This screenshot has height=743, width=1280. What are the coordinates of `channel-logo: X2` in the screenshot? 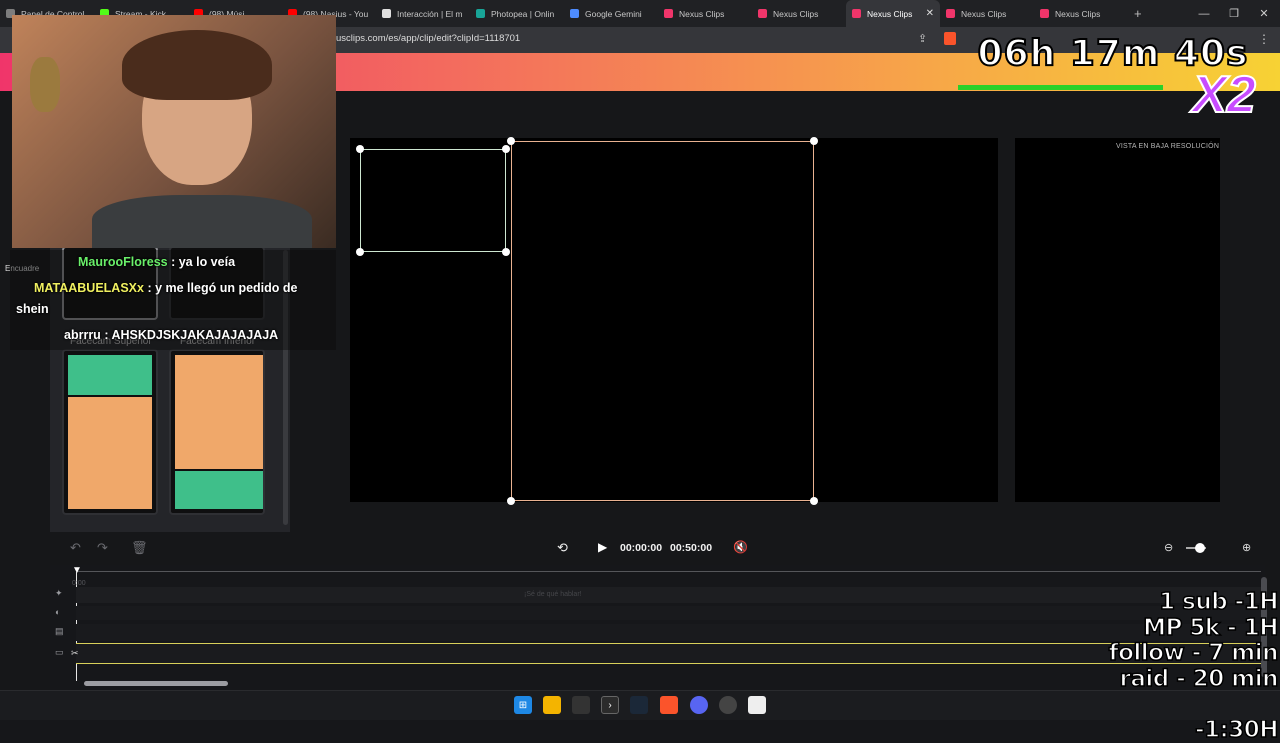 It's located at (1224, 95).